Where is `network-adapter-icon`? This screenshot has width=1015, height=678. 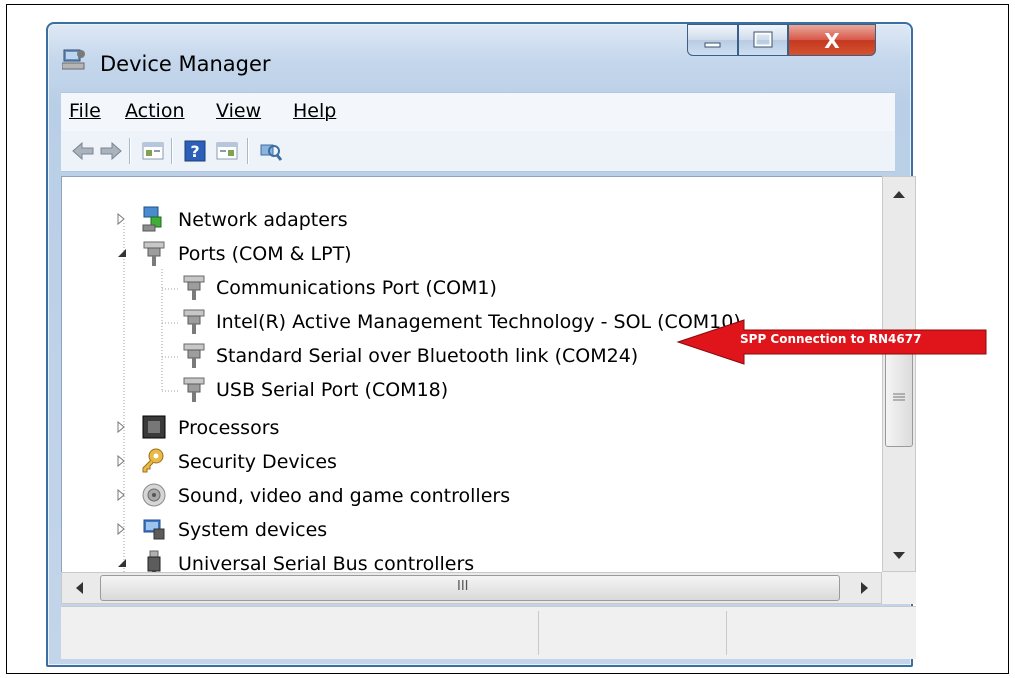 network-adapter-icon is located at coordinates (152, 219).